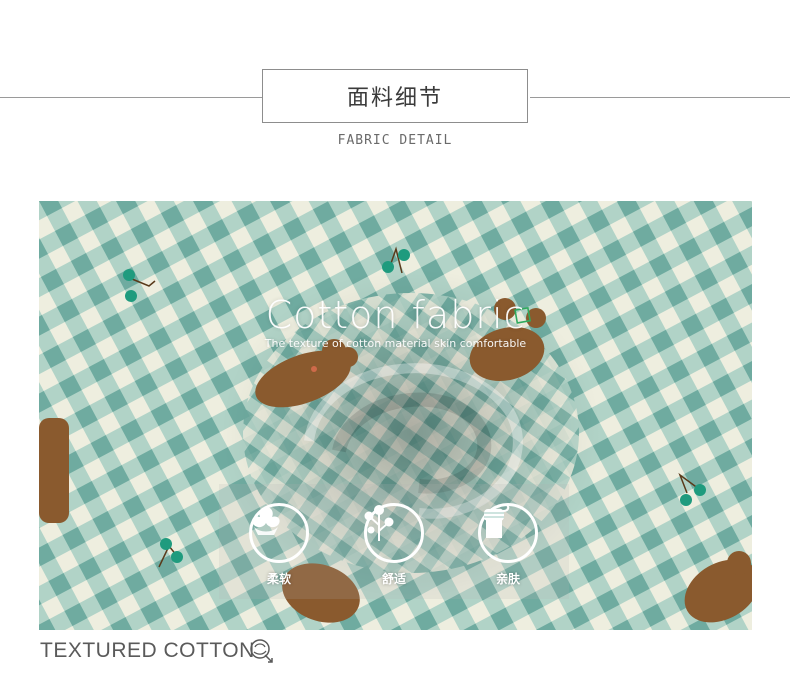 This screenshot has width=790, height=688. I want to click on section-subtitle: FABRIC DETAIL, so click(395, 140).